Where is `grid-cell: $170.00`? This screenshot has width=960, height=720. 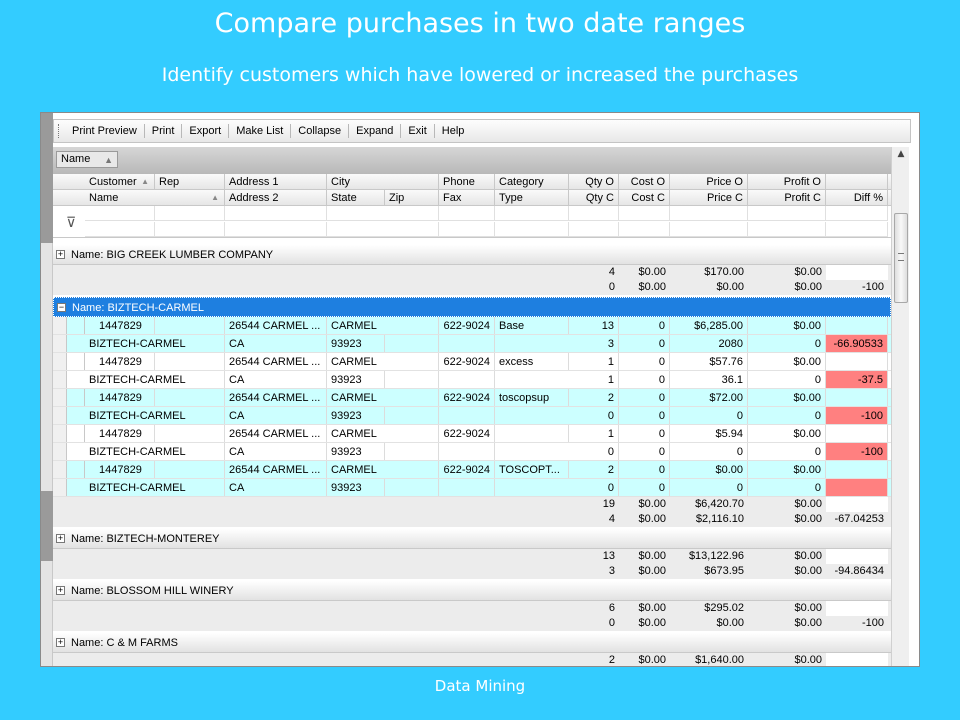 grid-cell: $170.00 is located at coordinates (724, 272).